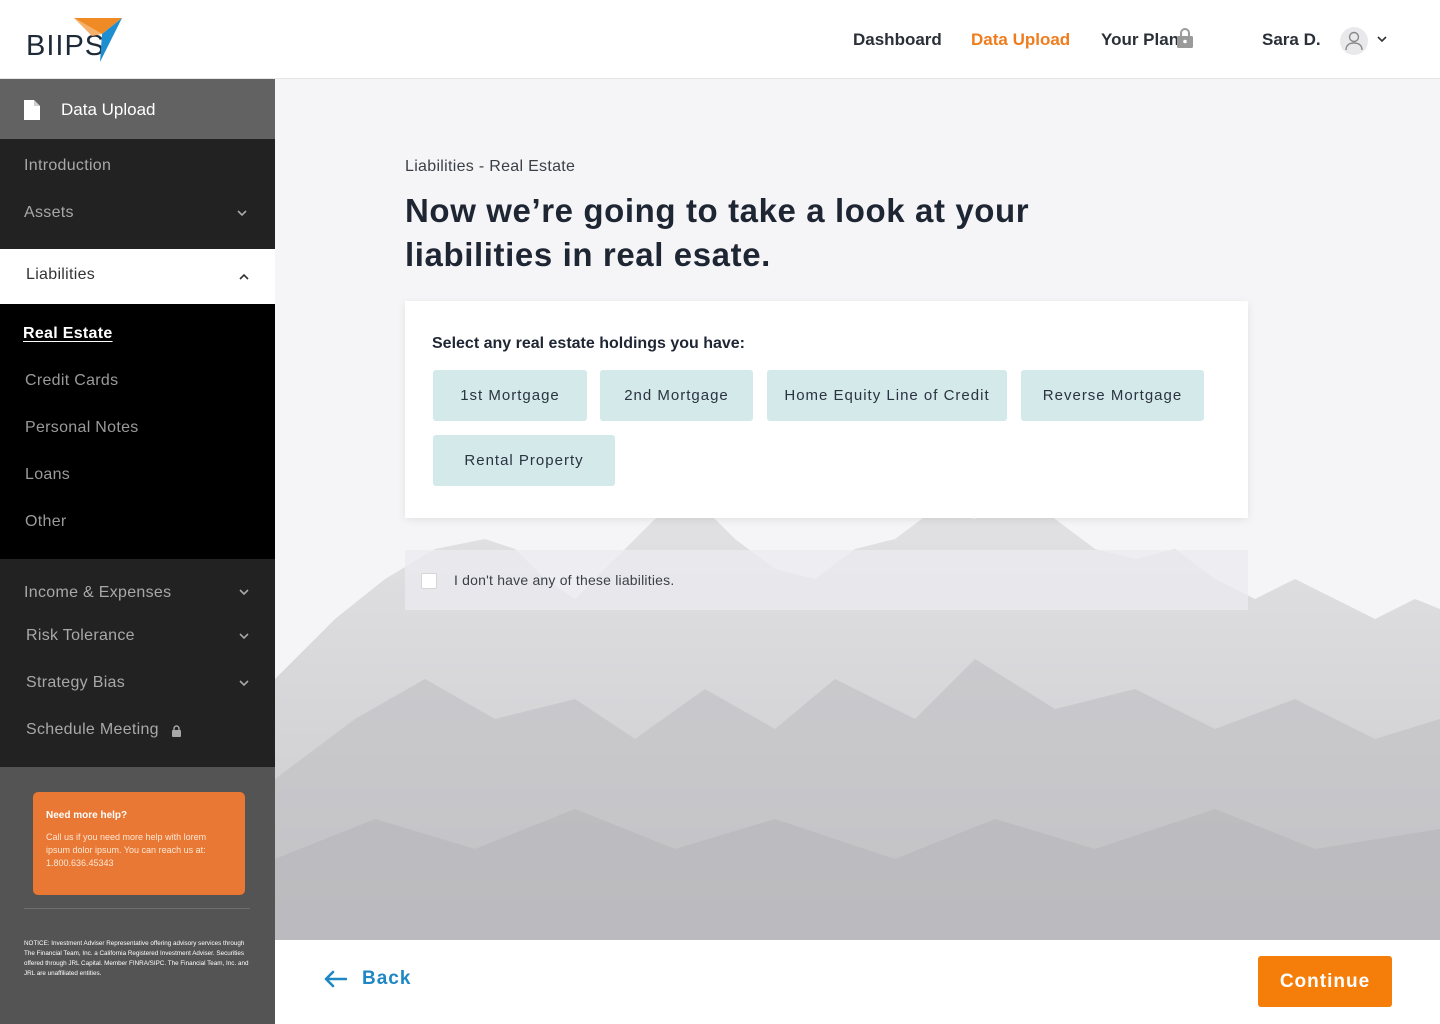 The image size is (1440, 1024). Describe the element at coordinates (1020, 40) in the screenshot. I see `nav-data-upload: Data Upload` at that location.